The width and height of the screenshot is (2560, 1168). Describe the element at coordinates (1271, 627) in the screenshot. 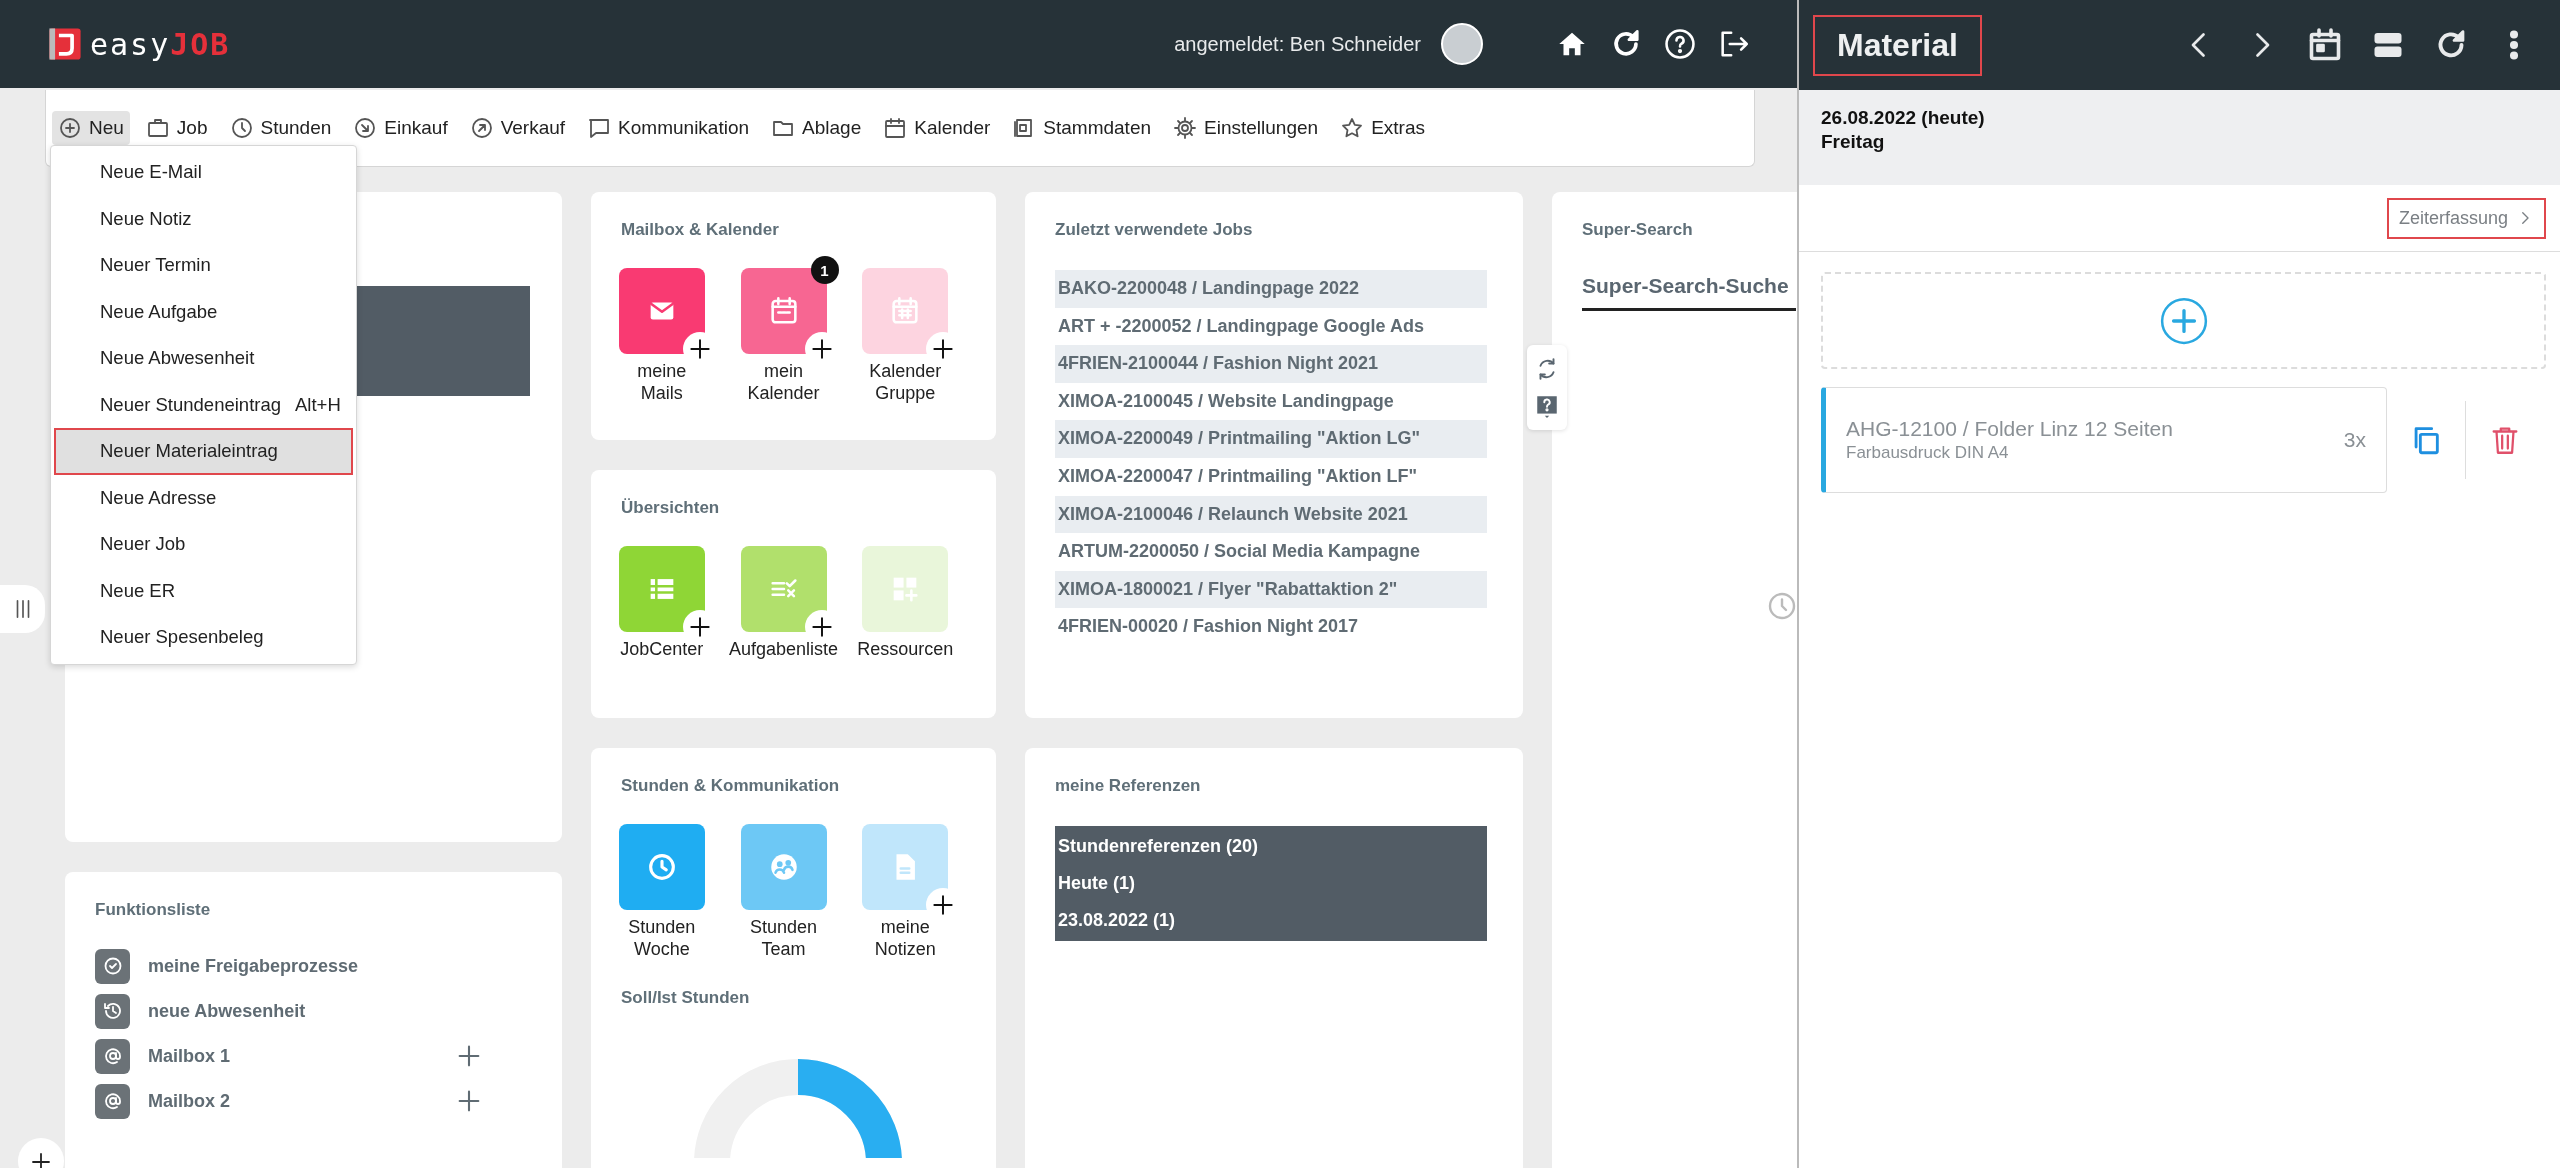

I see `job-link: 4FRIEN-00020 / Fashion Night 2017` at that location.